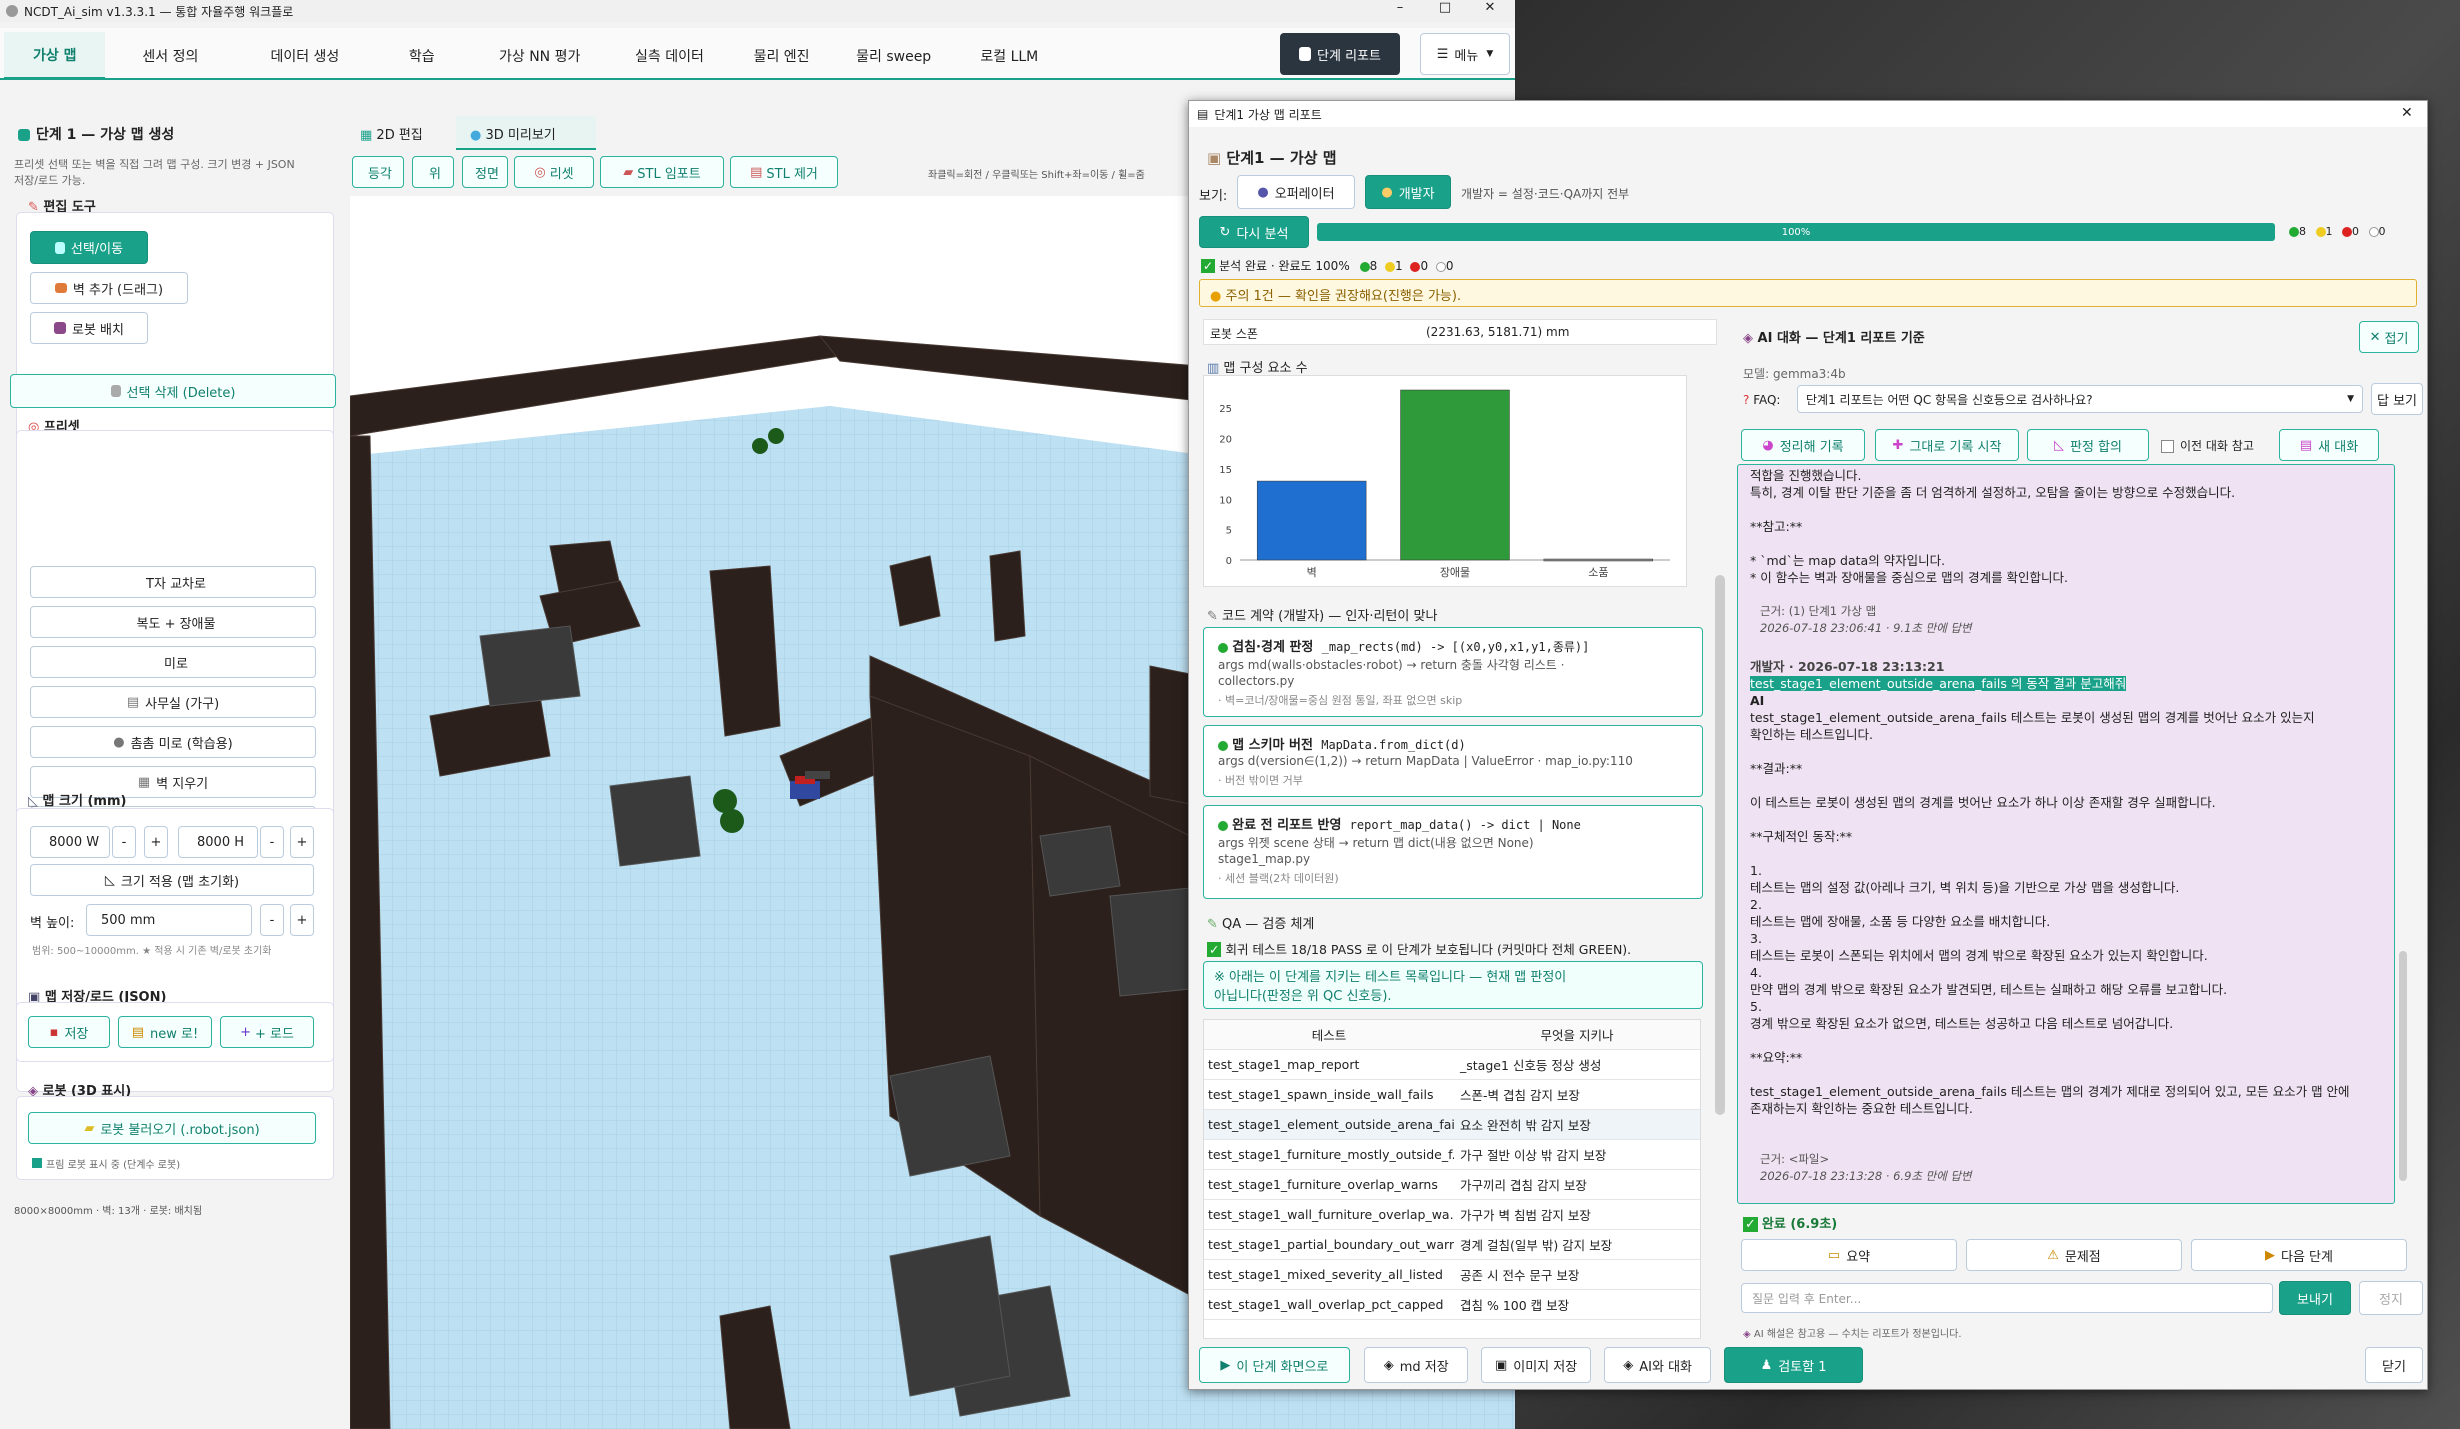 The height and width of the screenshot is (1429, 2460). Describe the element at coordinates (540, 56) in the screenshot. I see `tab-4: 가상 NN 평가` at that location.